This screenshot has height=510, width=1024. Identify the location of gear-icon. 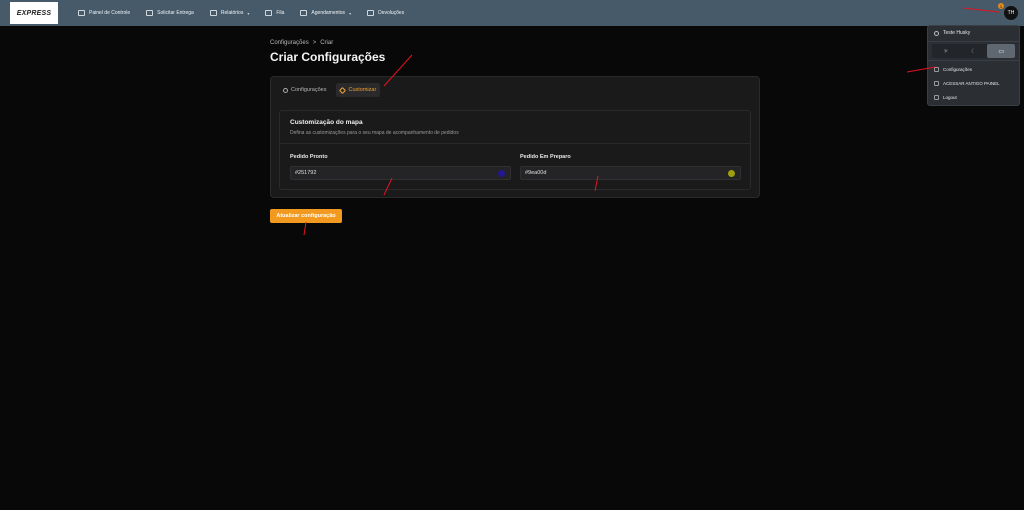
(285, 90).